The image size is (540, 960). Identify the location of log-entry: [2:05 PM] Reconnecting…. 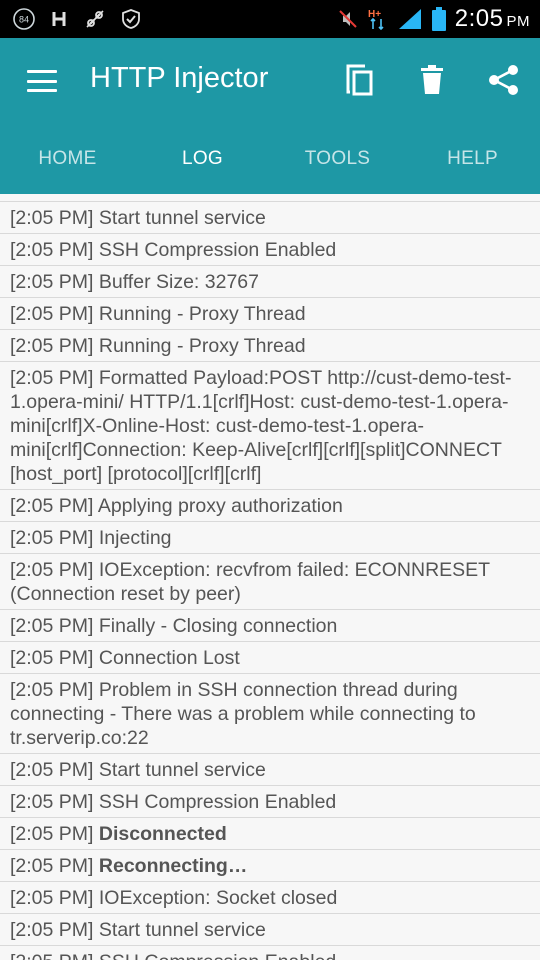
(270, 866).